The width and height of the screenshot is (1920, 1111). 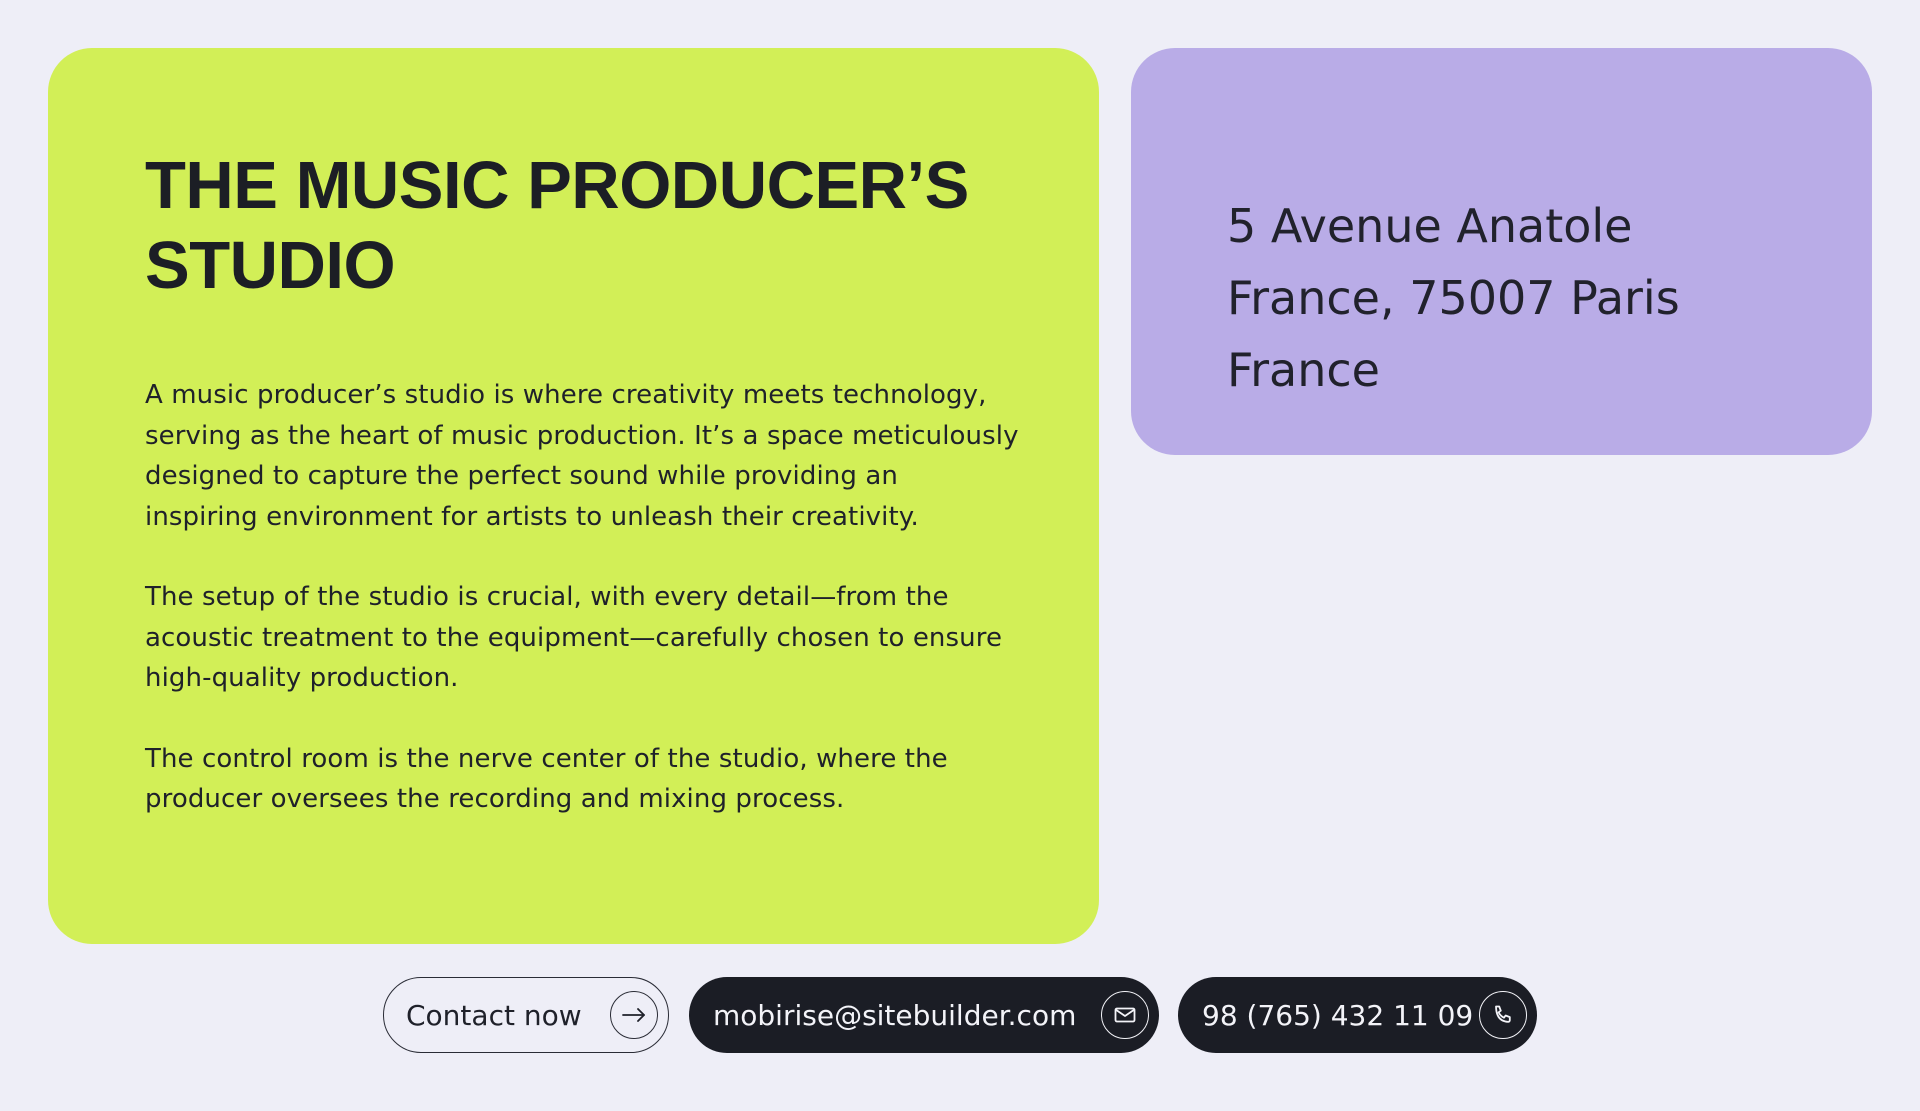 What do you see at coordinates (634, 1015) in the screenshot?
I see `arrow-right-icon` at bounding box center [634, 1015].